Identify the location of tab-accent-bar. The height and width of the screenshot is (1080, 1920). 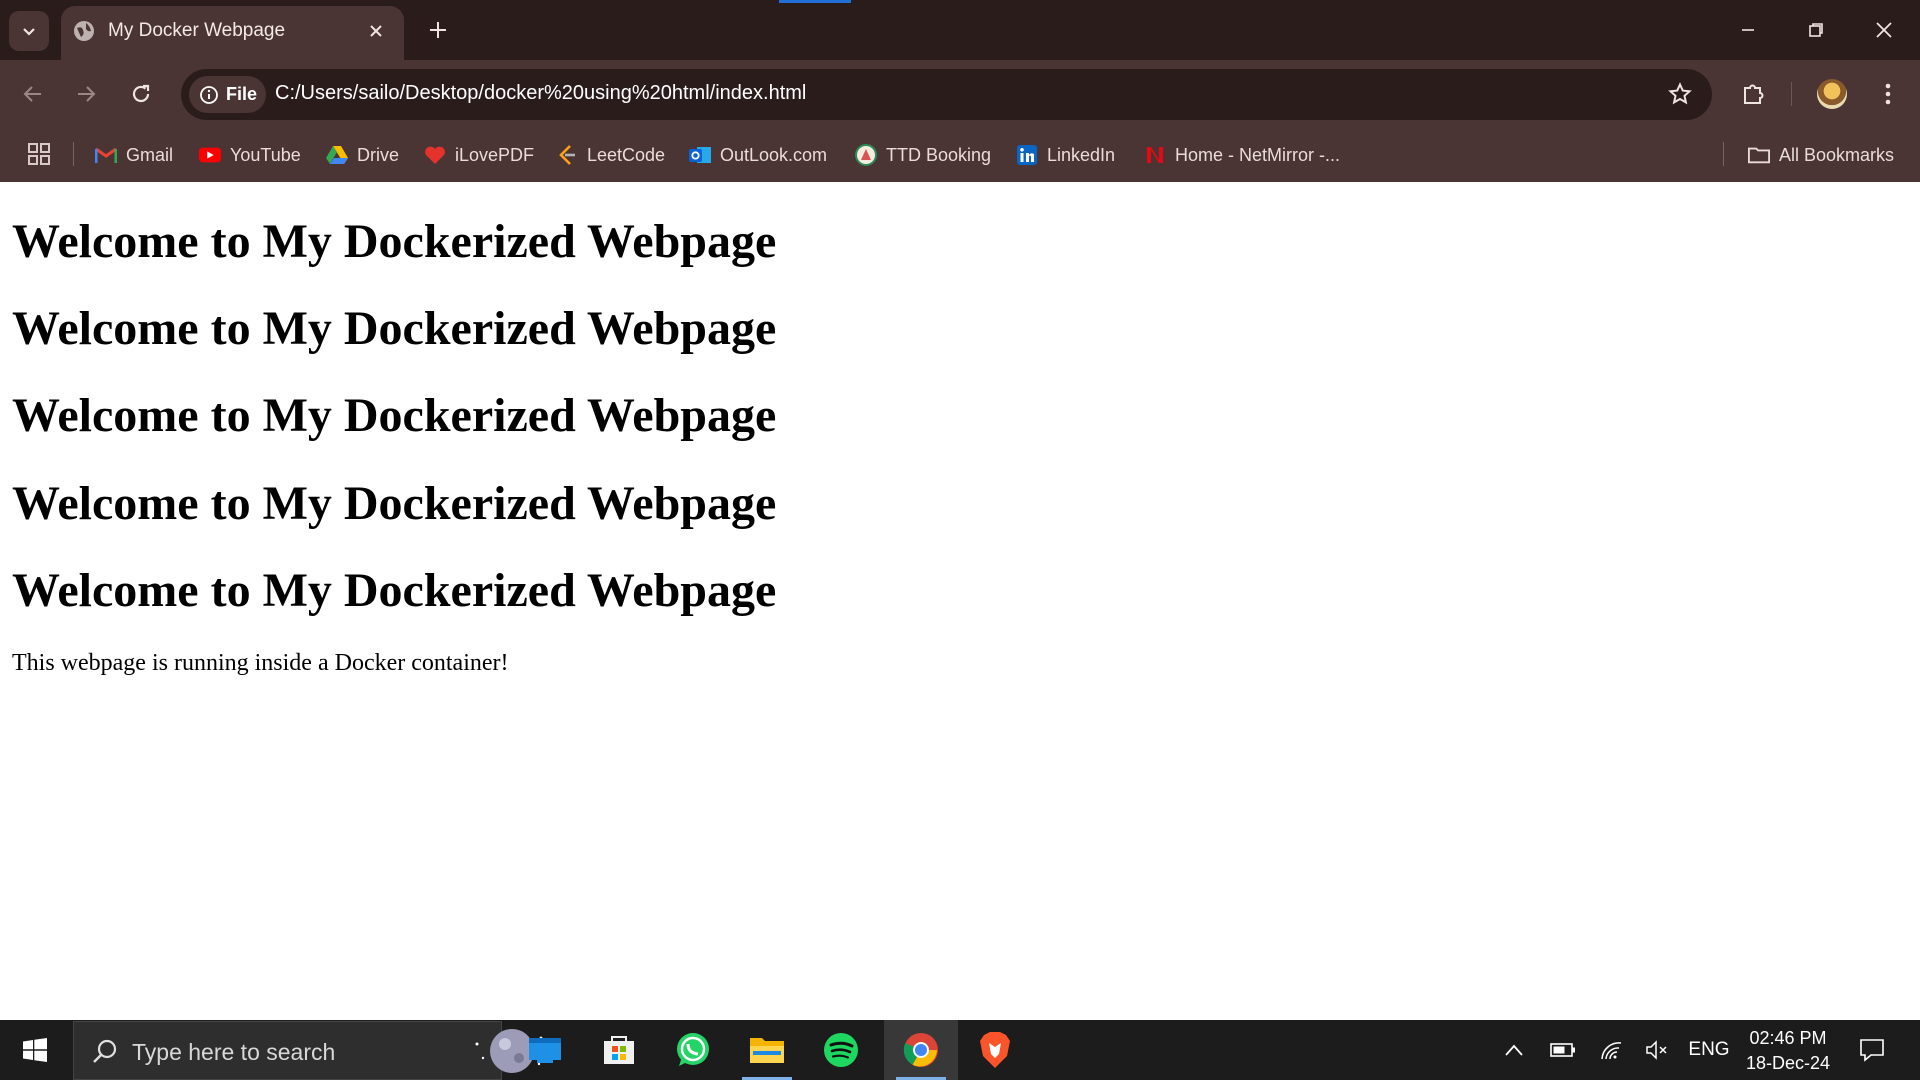
(815, 1).